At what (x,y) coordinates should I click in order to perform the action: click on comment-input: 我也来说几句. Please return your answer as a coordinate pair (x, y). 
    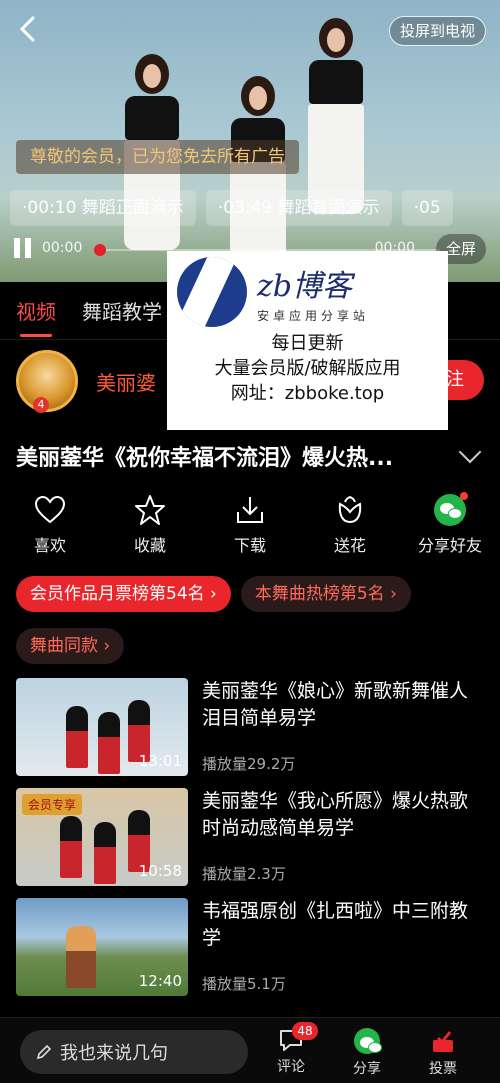
    Looking at the image, I should click on (134, 1052).